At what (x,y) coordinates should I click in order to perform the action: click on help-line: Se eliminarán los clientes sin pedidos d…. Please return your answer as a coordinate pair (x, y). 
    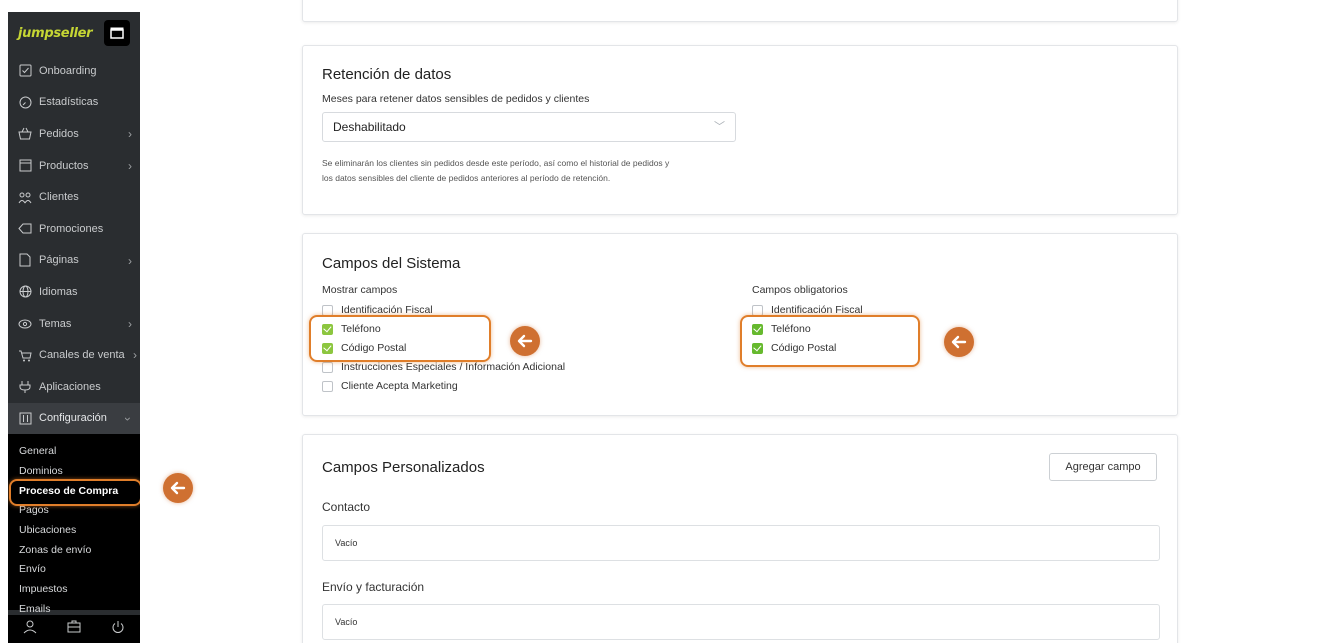
    Looking at the image, I should click on (496, 163).